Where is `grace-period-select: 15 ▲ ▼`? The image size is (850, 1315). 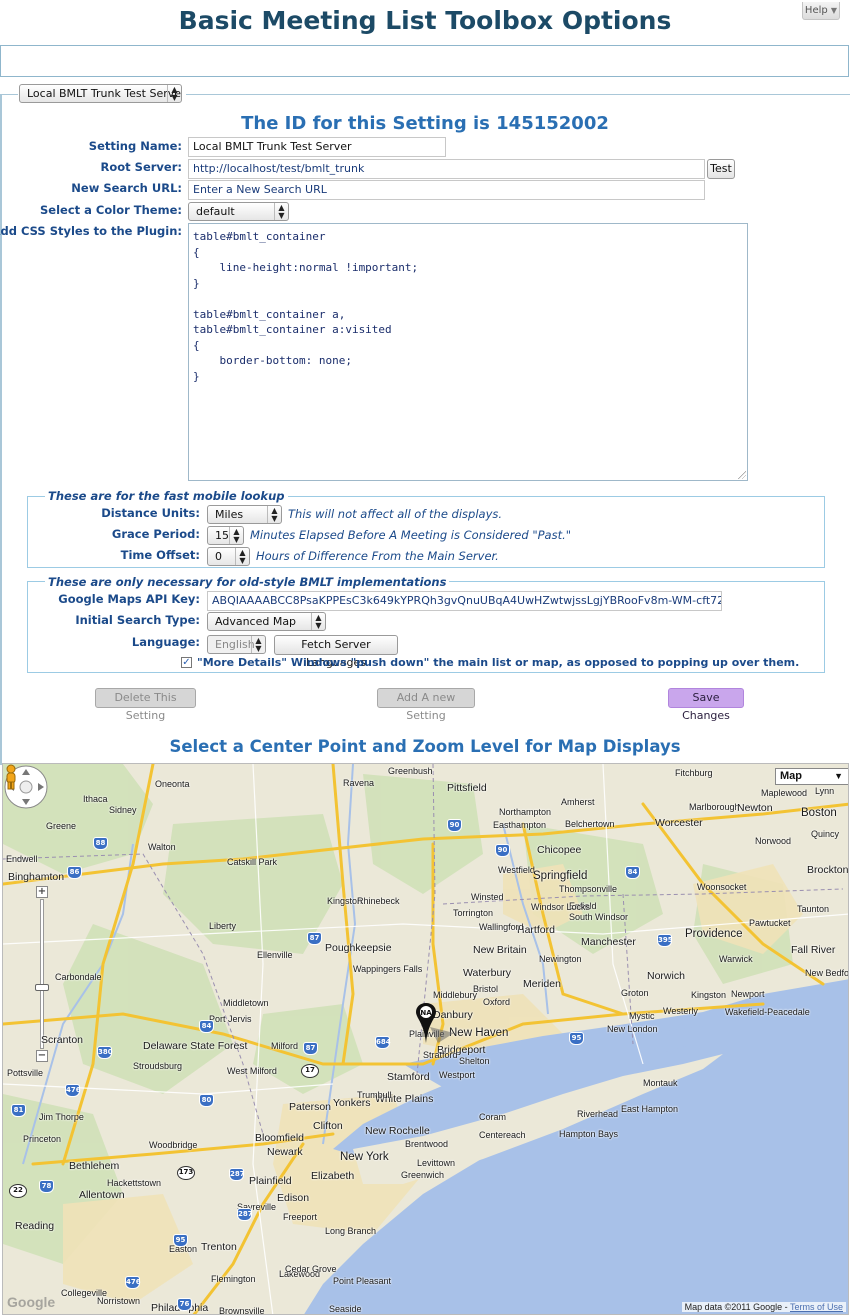 grace-period-select: 15 ▲ ▼ is located at coordinates (225, 535).